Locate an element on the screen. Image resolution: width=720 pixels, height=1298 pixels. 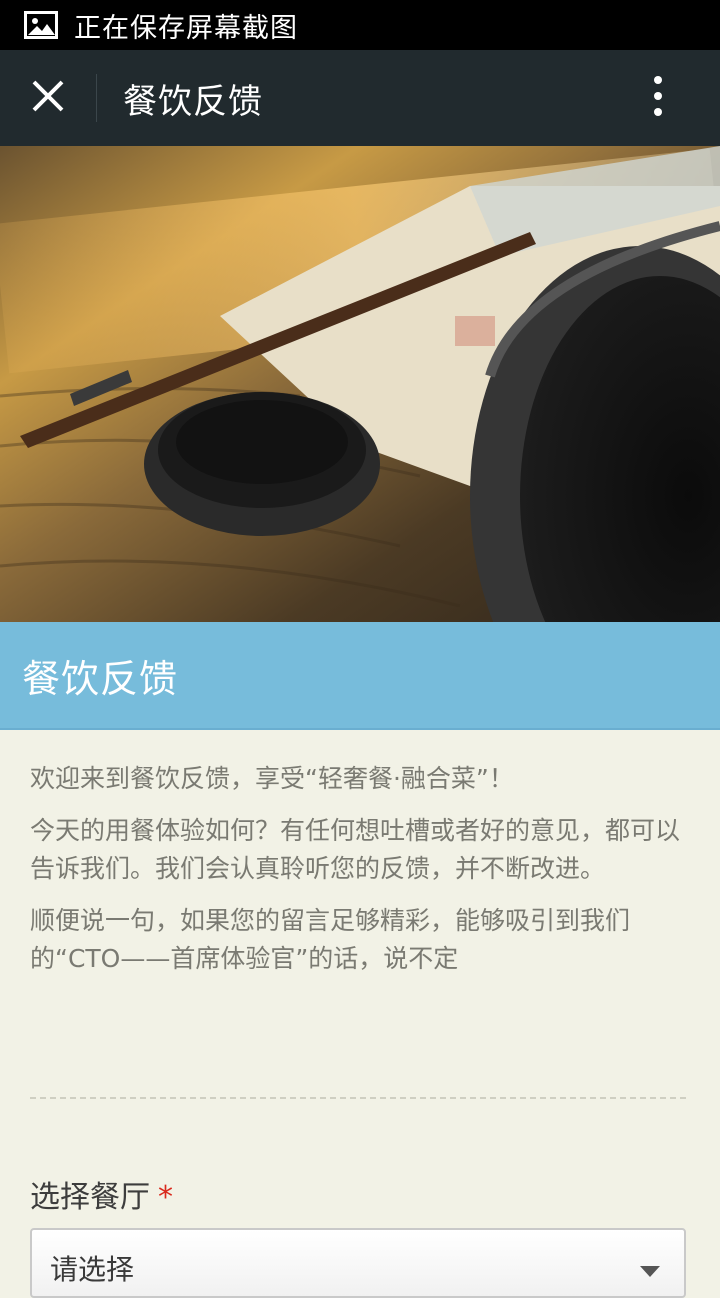
restaurant-select: 请选择 is located at coordinates (358, 1263).